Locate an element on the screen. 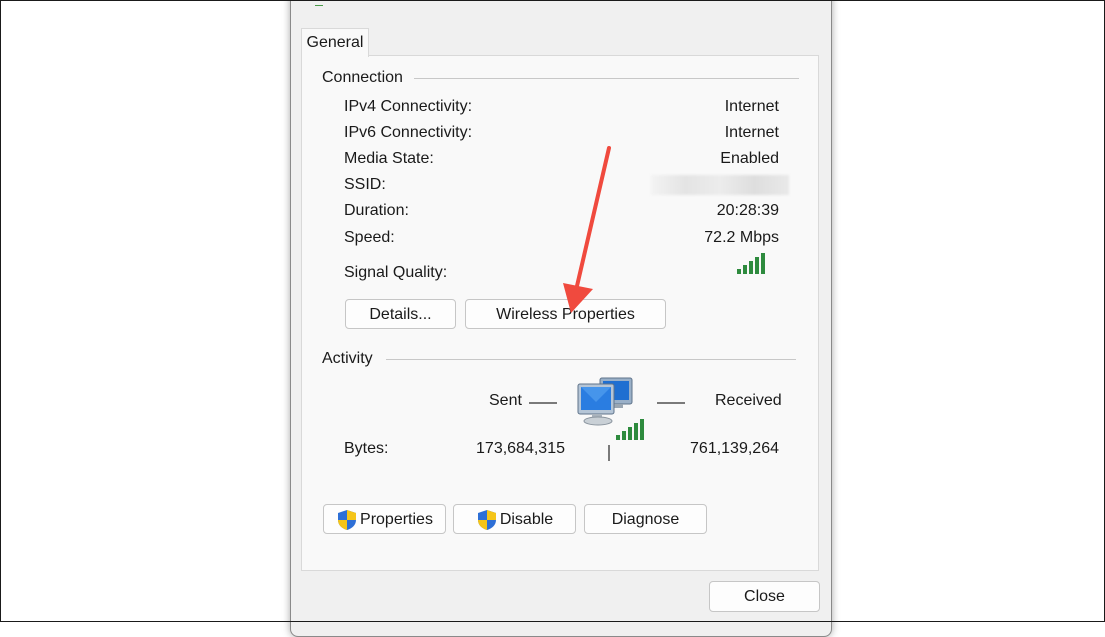  annotation-arrow is located at coordinates (587, 229).